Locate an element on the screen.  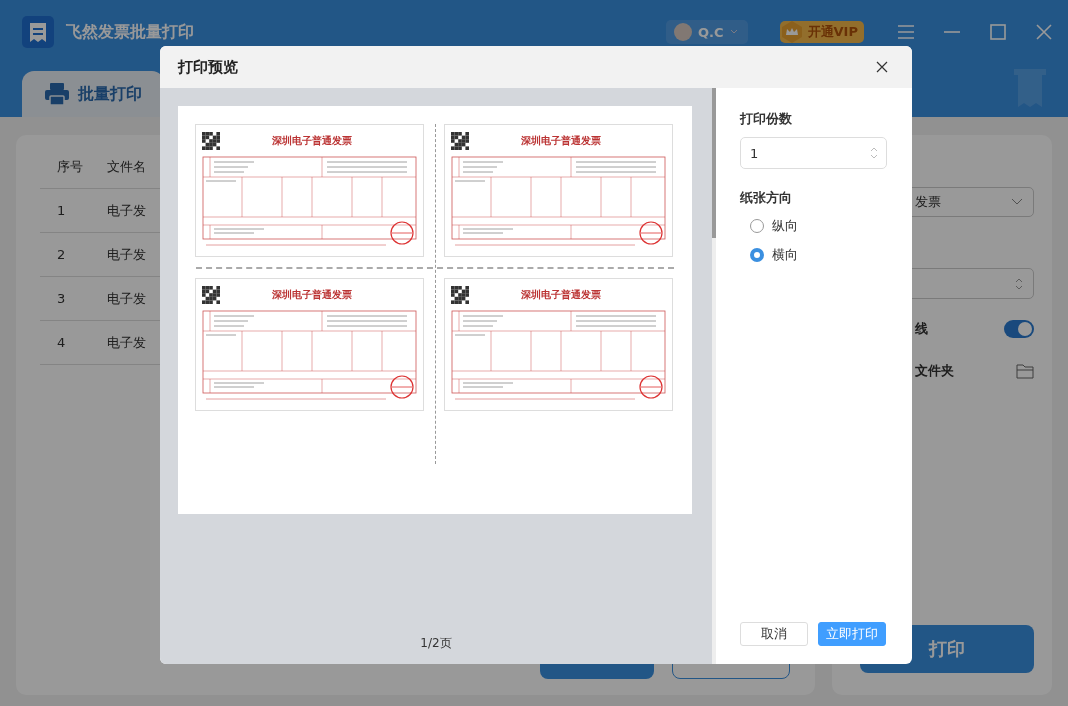
close-icon is located at coordinates (882, 67).